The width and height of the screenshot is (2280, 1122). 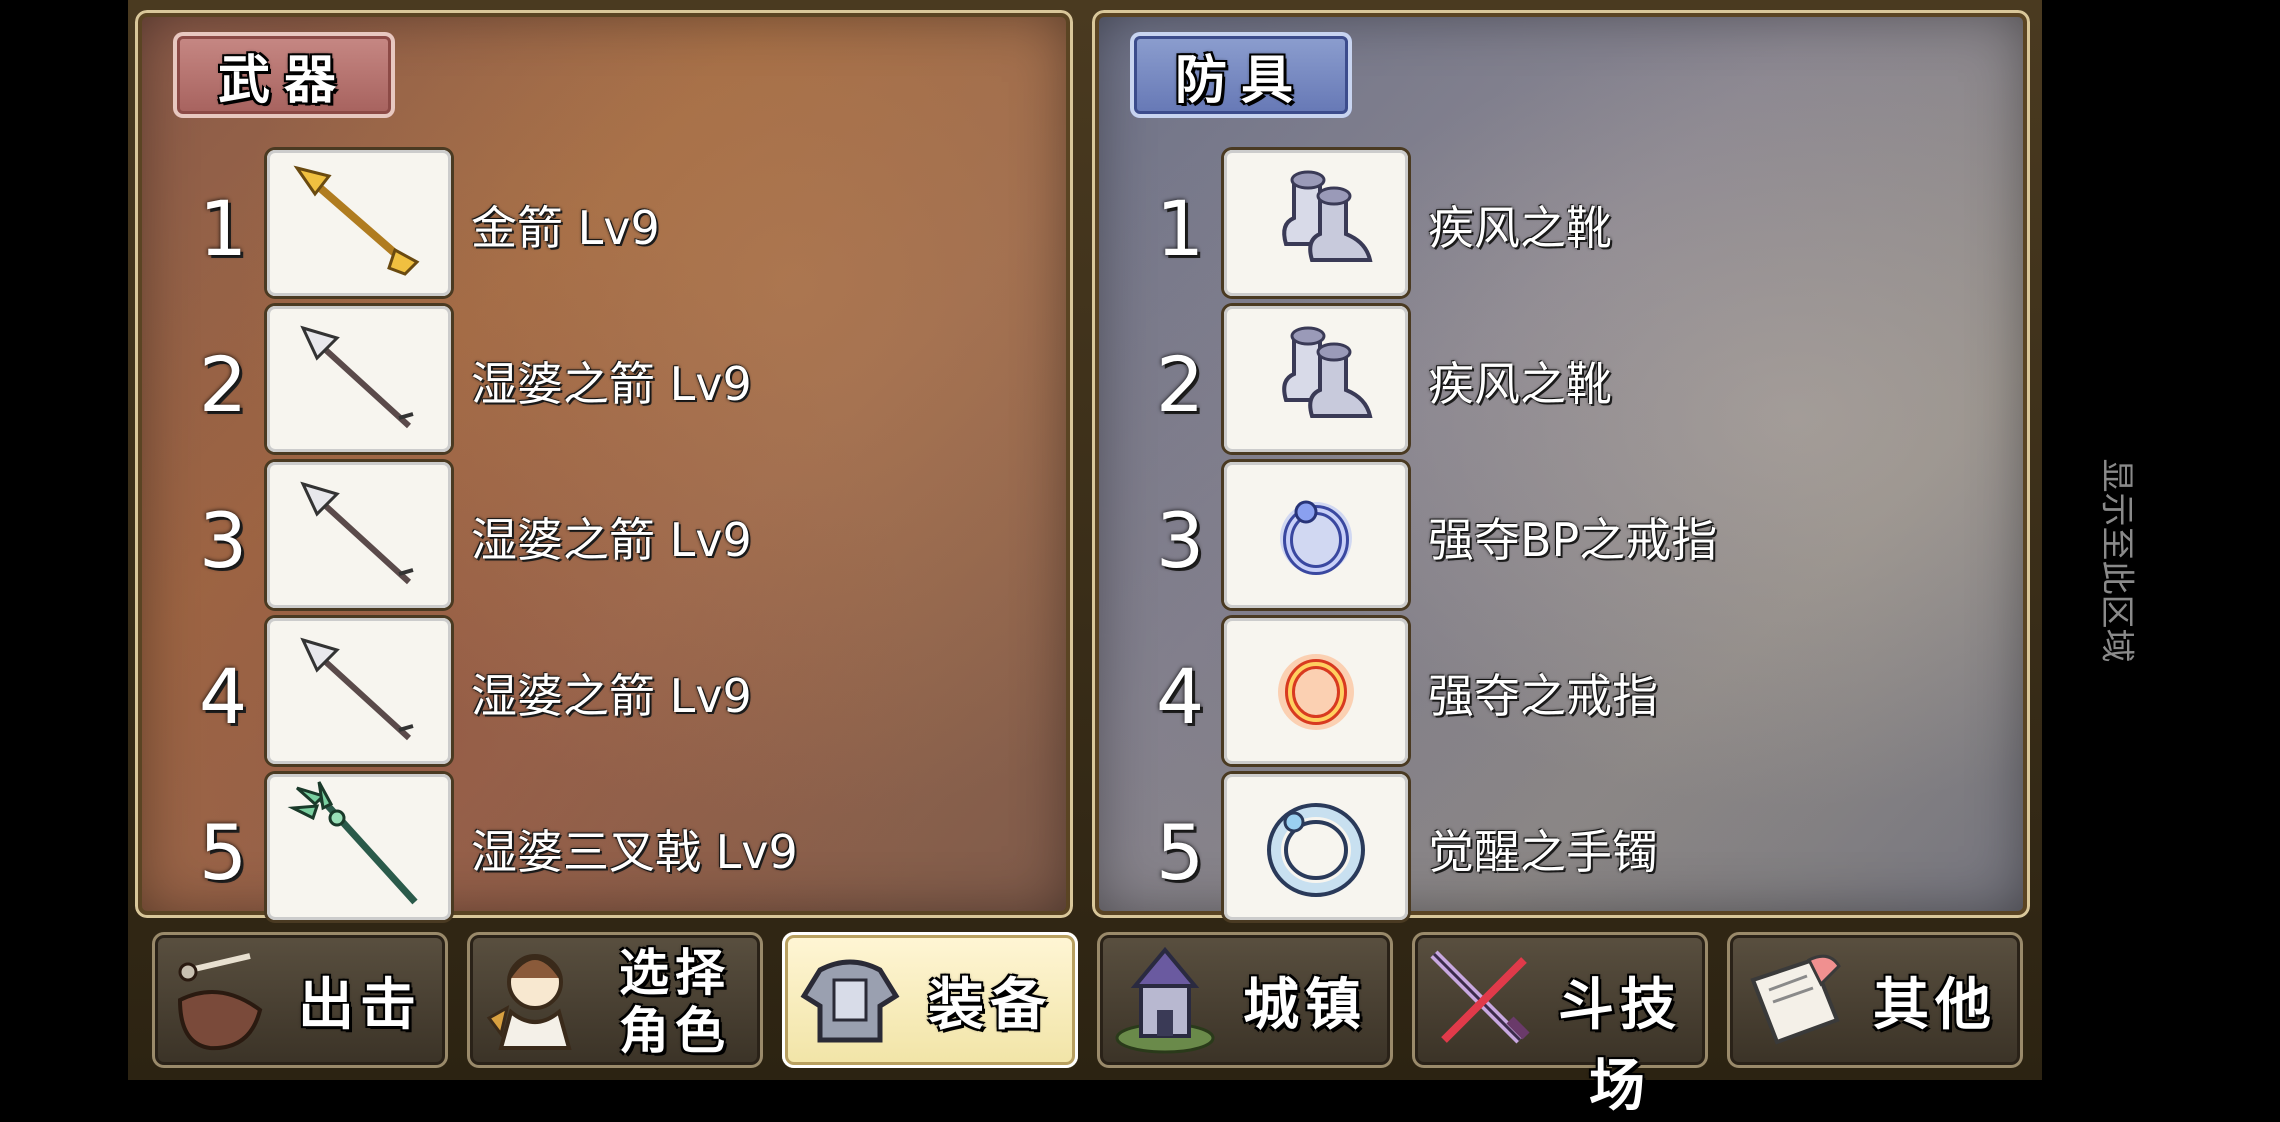 What do you see at coordinates (675, 1031) in the screenshot?
I see `select-character-label-line2: 角色` at bounding box center [675, 1031].